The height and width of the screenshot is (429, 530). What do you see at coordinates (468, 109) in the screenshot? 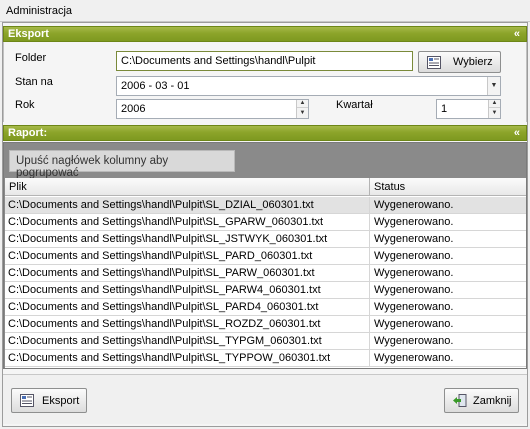
I see `quarter-spinner: 1 ▲ ▼` at bounding box center [468, 109].